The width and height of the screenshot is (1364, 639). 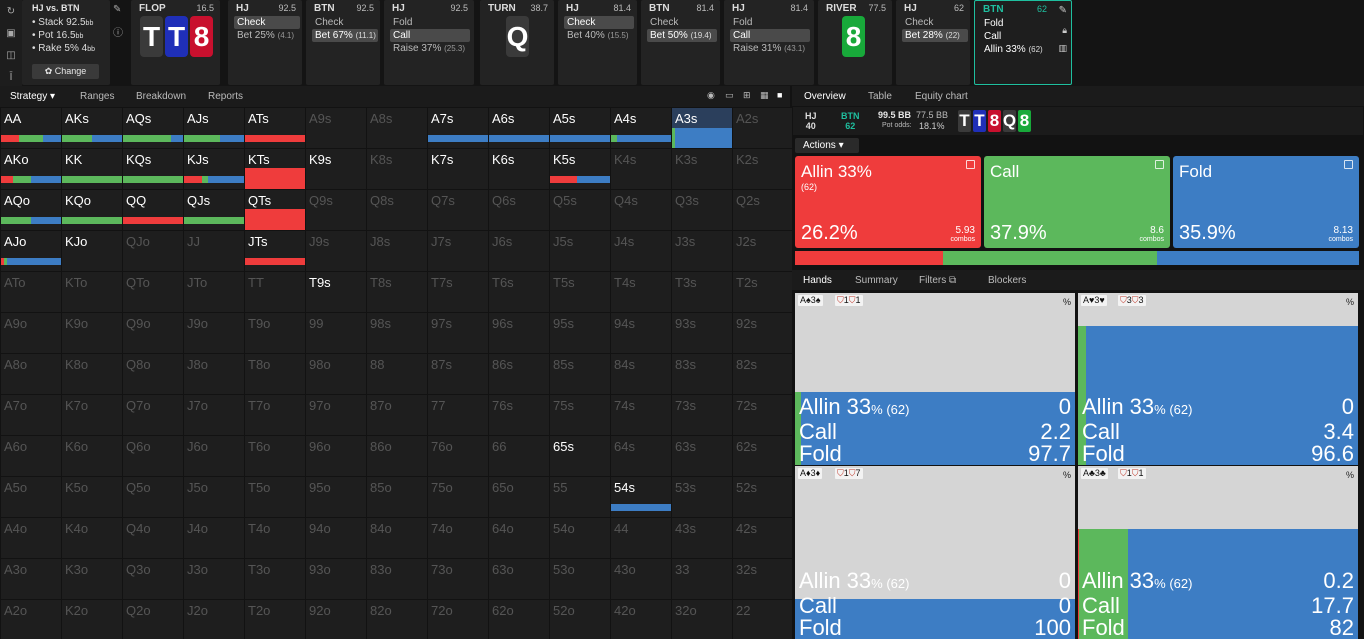 I want to click on hand-cell: 52o, so click(x=580, y=619).